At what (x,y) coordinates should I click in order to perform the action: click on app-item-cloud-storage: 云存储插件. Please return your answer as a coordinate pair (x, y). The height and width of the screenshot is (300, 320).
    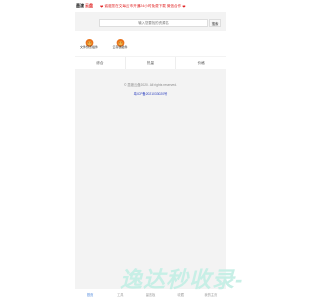
    Looking at the image, I should click on (120, 41).